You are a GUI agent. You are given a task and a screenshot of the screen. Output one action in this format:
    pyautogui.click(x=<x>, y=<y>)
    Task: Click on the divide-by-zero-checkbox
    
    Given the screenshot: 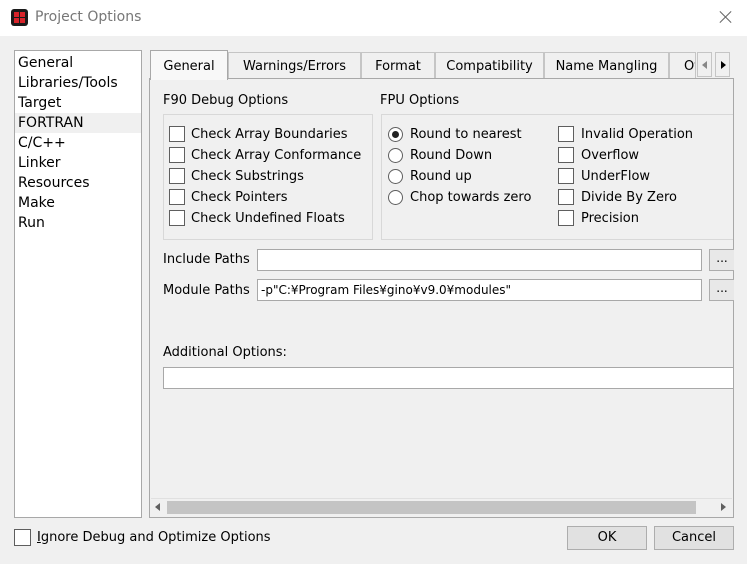 What is the action you would take?
    pyautogui.click(x=566, y=197)
    